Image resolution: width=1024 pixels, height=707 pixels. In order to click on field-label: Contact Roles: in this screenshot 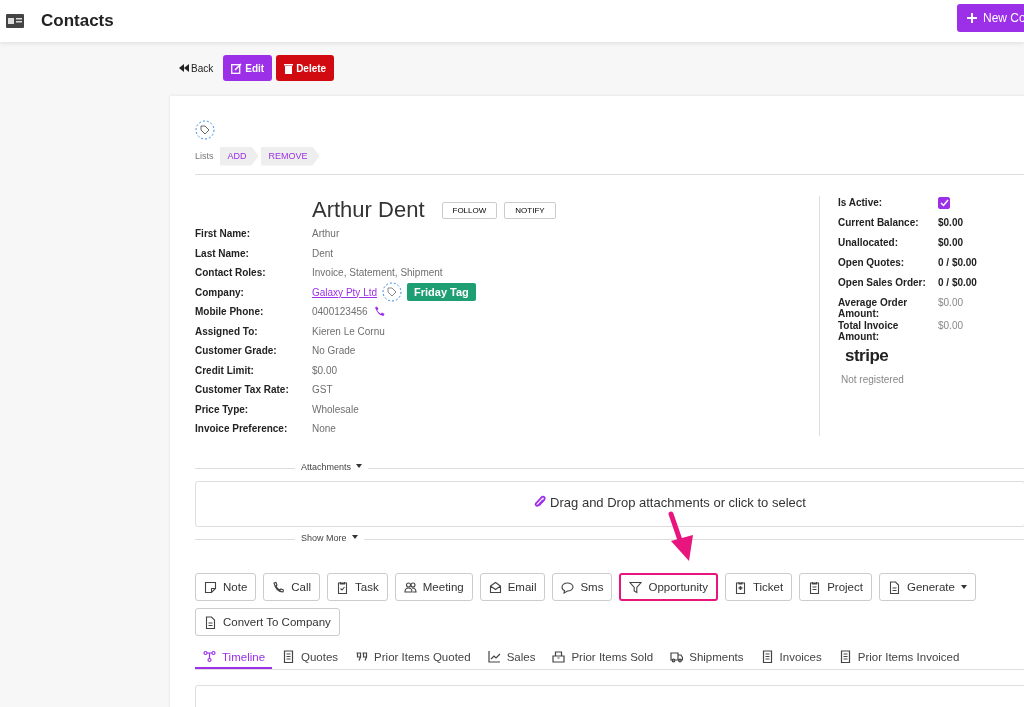, I will do `click(231, 273)`.